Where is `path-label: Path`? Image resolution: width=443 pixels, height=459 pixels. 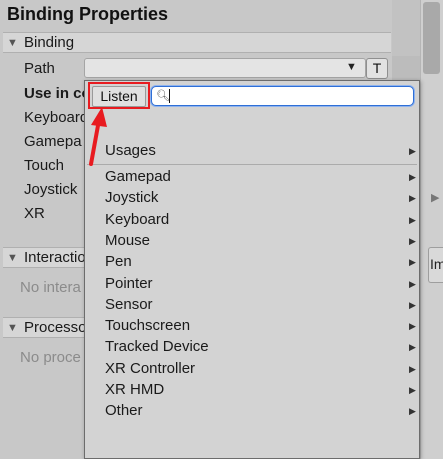 path-label: Path is located at coordinates (39, 68).